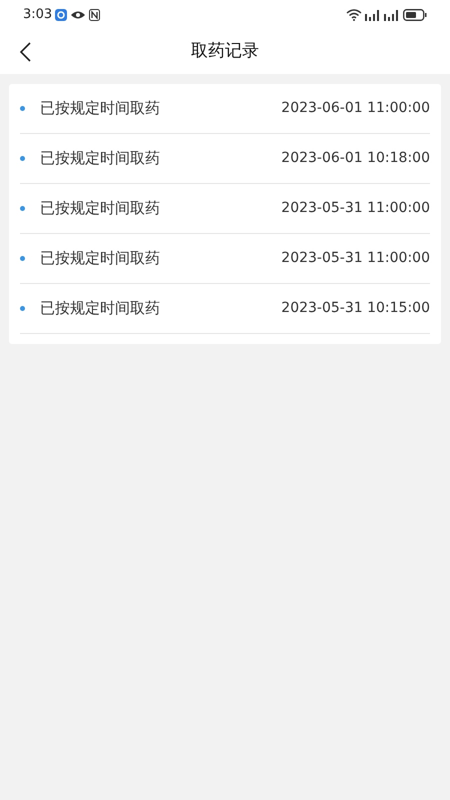 This screenshot has height=800, width=450. What do you see at coordinates (415, 15) in the screenshot?
I see `battery-icon` at bounding box center [415, 15].